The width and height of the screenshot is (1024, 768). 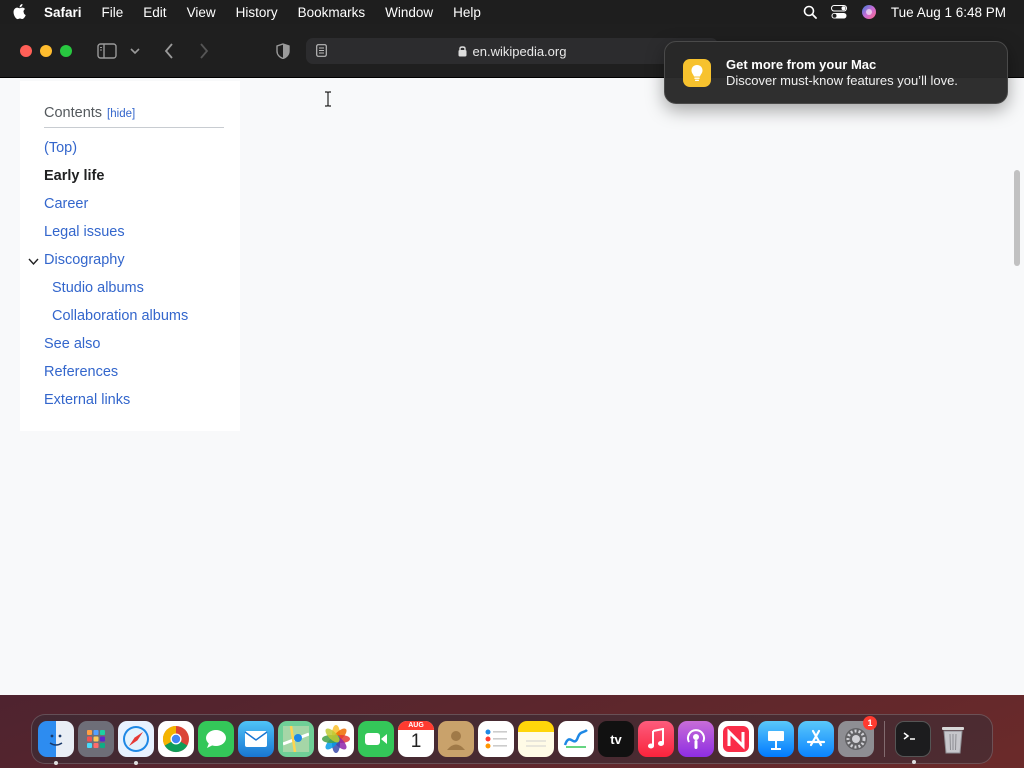 What do you see at coordinates (496, 739) in the screenshot?
I see `reminders-icon` at bounding box center [496, 739].